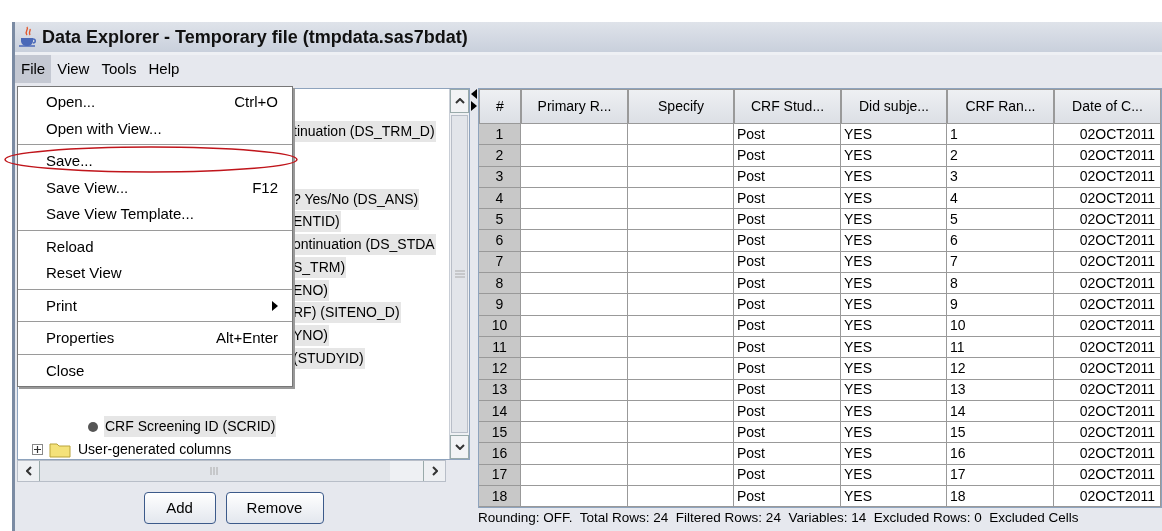 The height and width of the screenshot is (531, 1162). Describe the element at coordinates (1000, 390) in the screenshot. I see `table-cell: 13` at that location.